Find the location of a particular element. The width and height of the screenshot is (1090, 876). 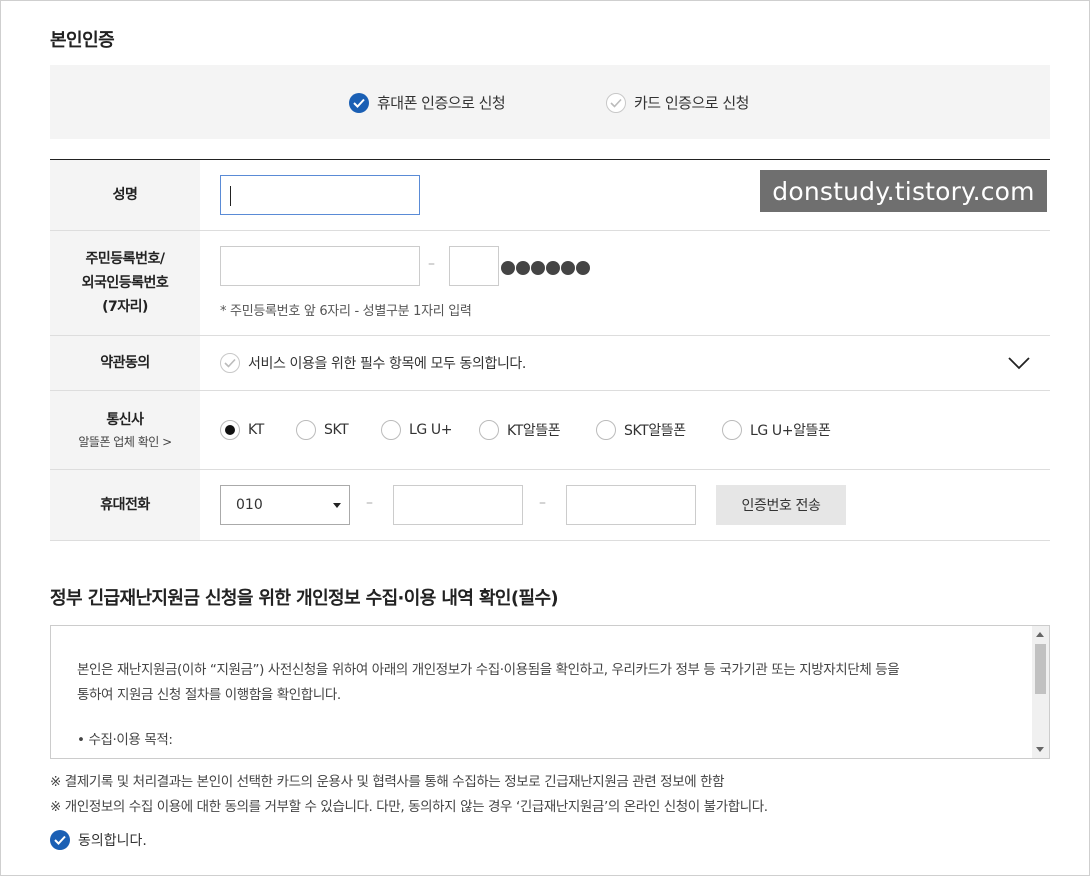

scroll-up-arrow-icon is located at coordinates (1040, 634).